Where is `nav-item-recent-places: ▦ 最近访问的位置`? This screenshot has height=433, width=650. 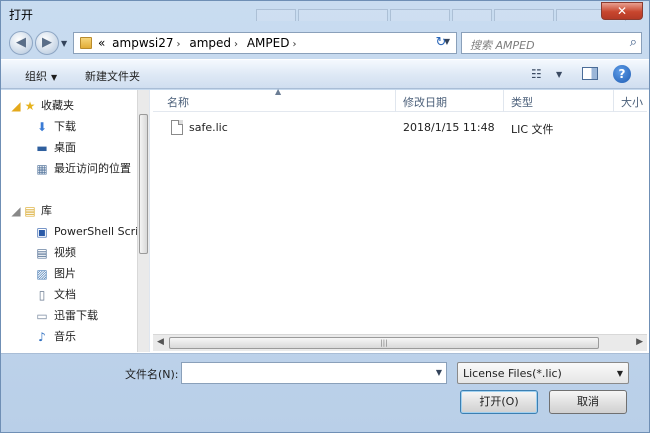 nav-item-recent-places: ▦ 最近访问的位置 is located at coordinates (68, 169).